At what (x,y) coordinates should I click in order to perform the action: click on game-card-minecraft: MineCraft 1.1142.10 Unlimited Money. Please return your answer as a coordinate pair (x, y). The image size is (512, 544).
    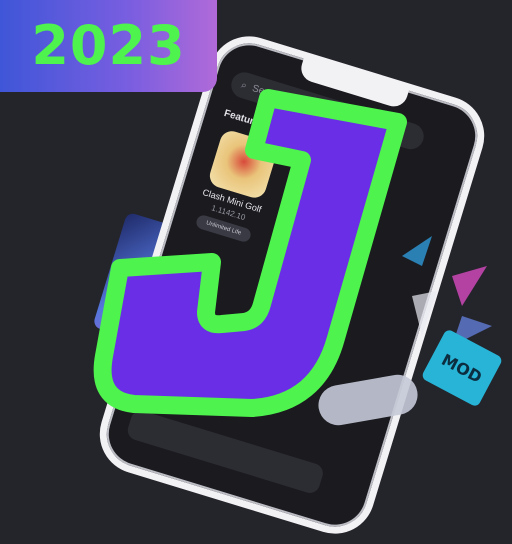
    Looking at the image, I should click on (307, 218).